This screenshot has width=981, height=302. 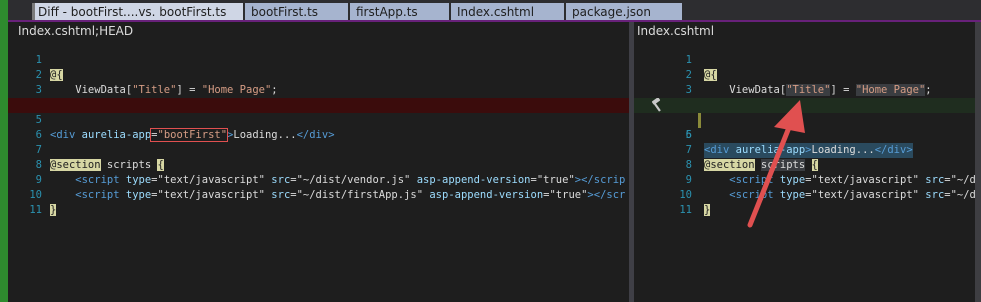 I want to click on tab-package-json: package.json, so click(x=624, y=12).